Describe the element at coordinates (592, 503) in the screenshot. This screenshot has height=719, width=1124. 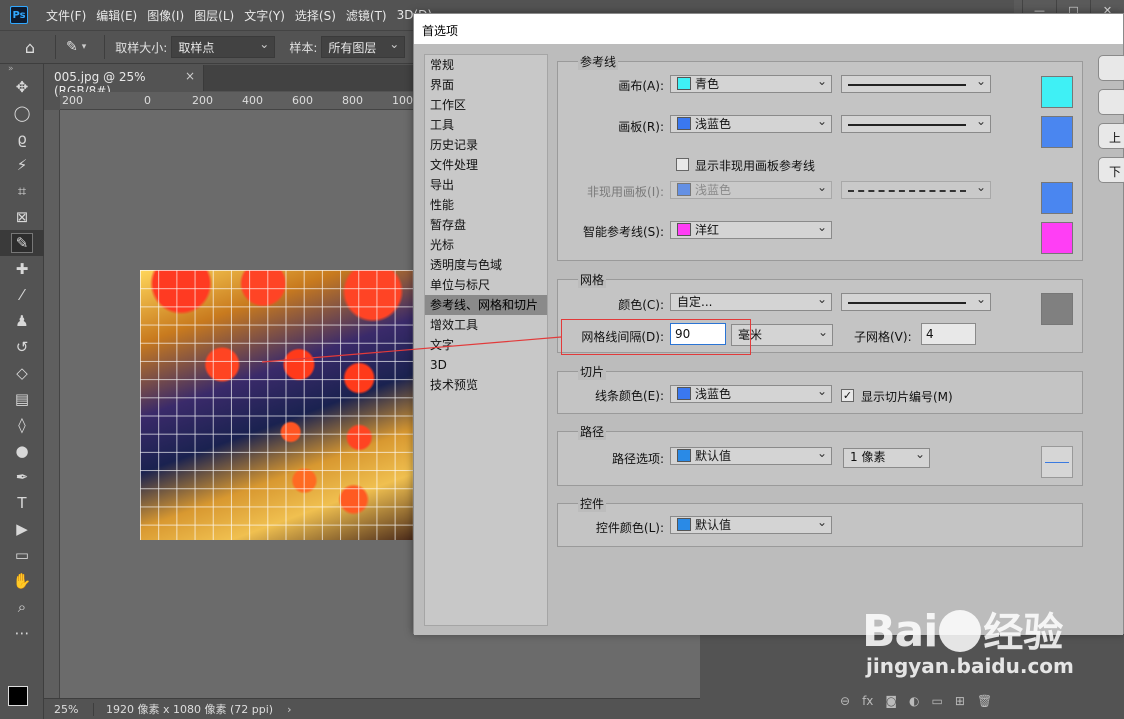
I see `controls-title: 控件` at that location.